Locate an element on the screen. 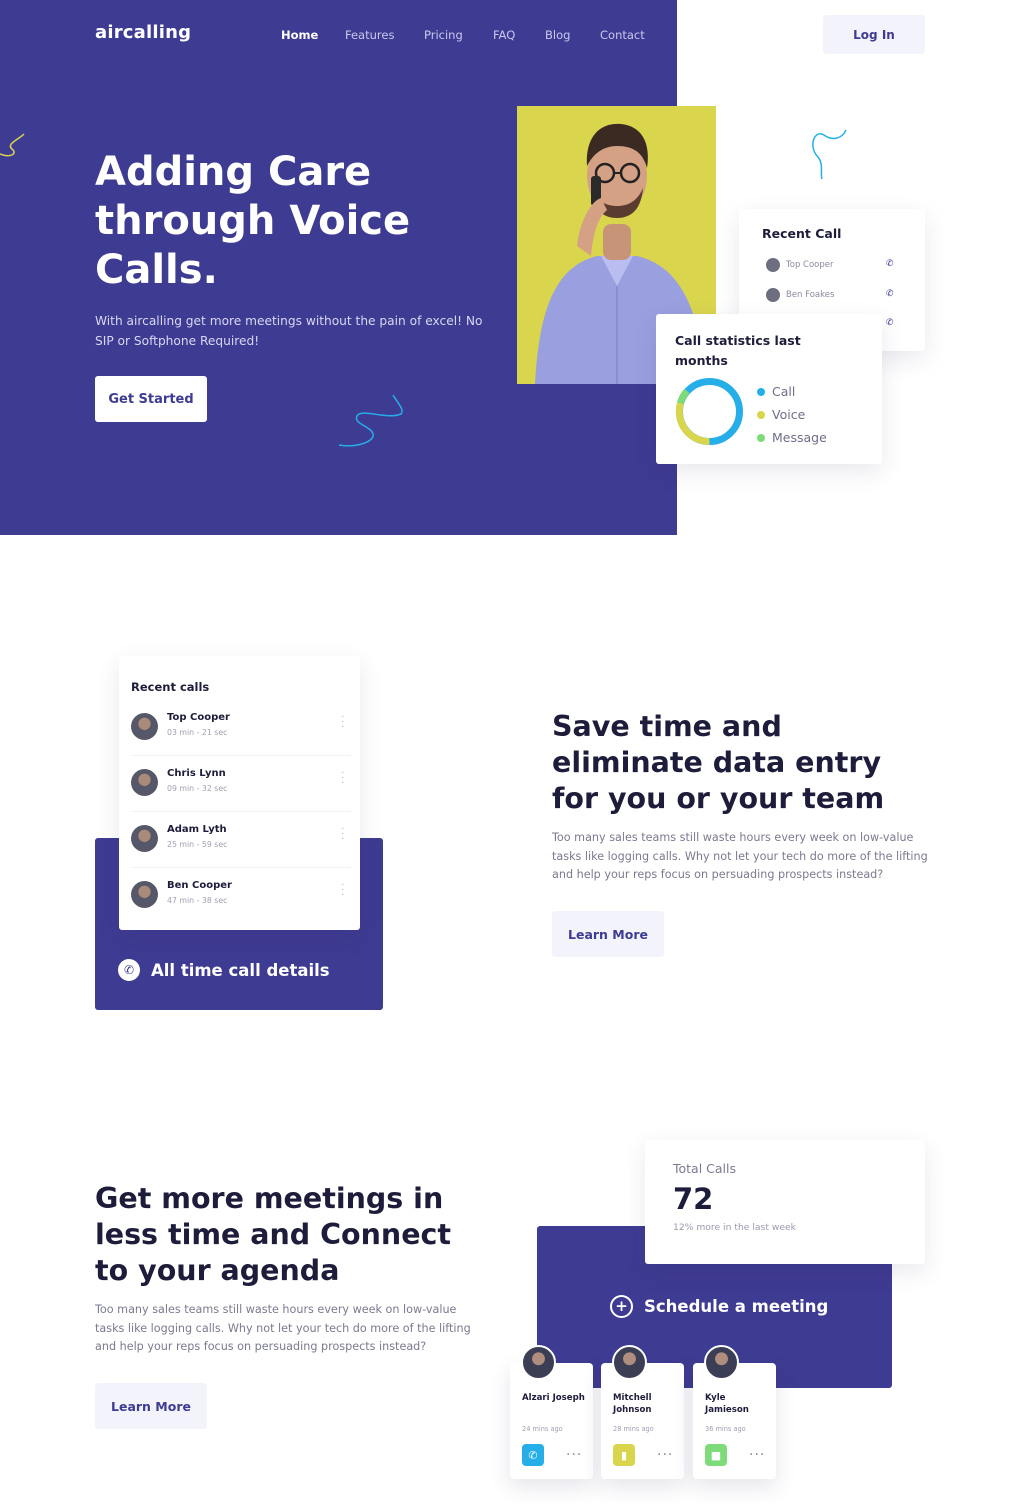 This screenshot has height=1508, width=1020. total-calls-subtext: 12% more in the last week is located at coordinates (734, 1227).